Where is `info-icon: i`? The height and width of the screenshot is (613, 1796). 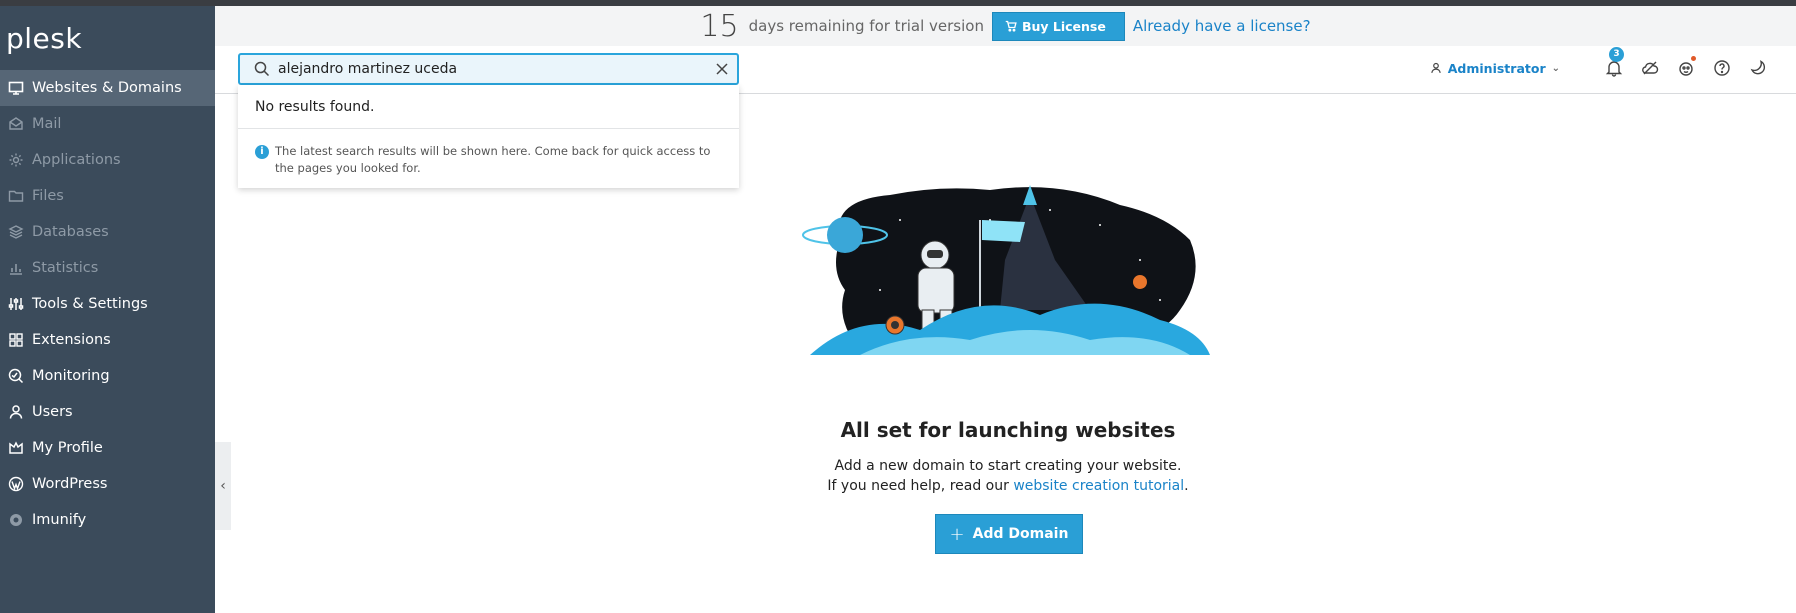
info-icon: i is located at coordinates (262, 152).